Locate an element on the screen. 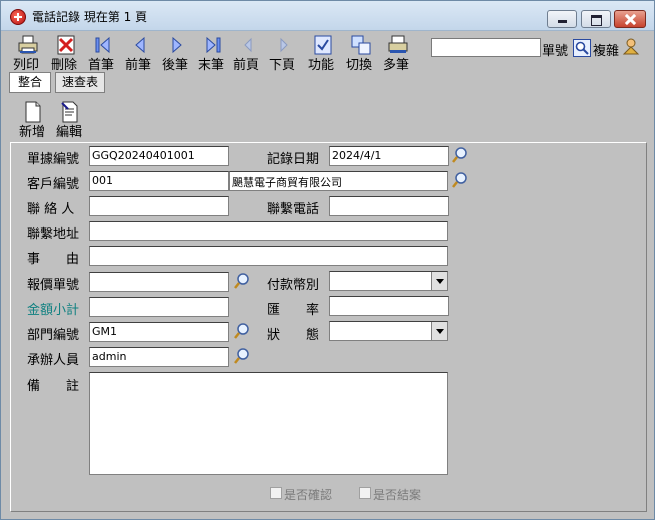  confirmed-label: 是否確認 is located at coordinates (308, 495).